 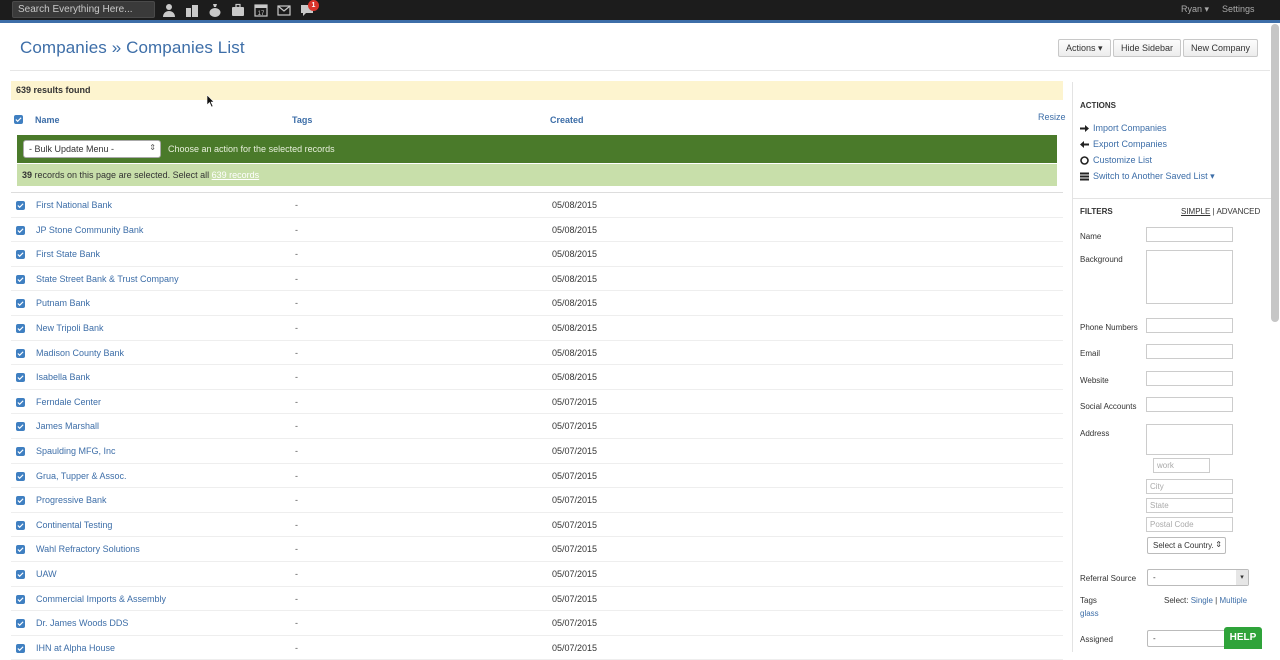 What do you see at coordinates (71, 500) in the screenshot?
I see `company-name-link: Progressive Bank` at bounding box center [71, 500].